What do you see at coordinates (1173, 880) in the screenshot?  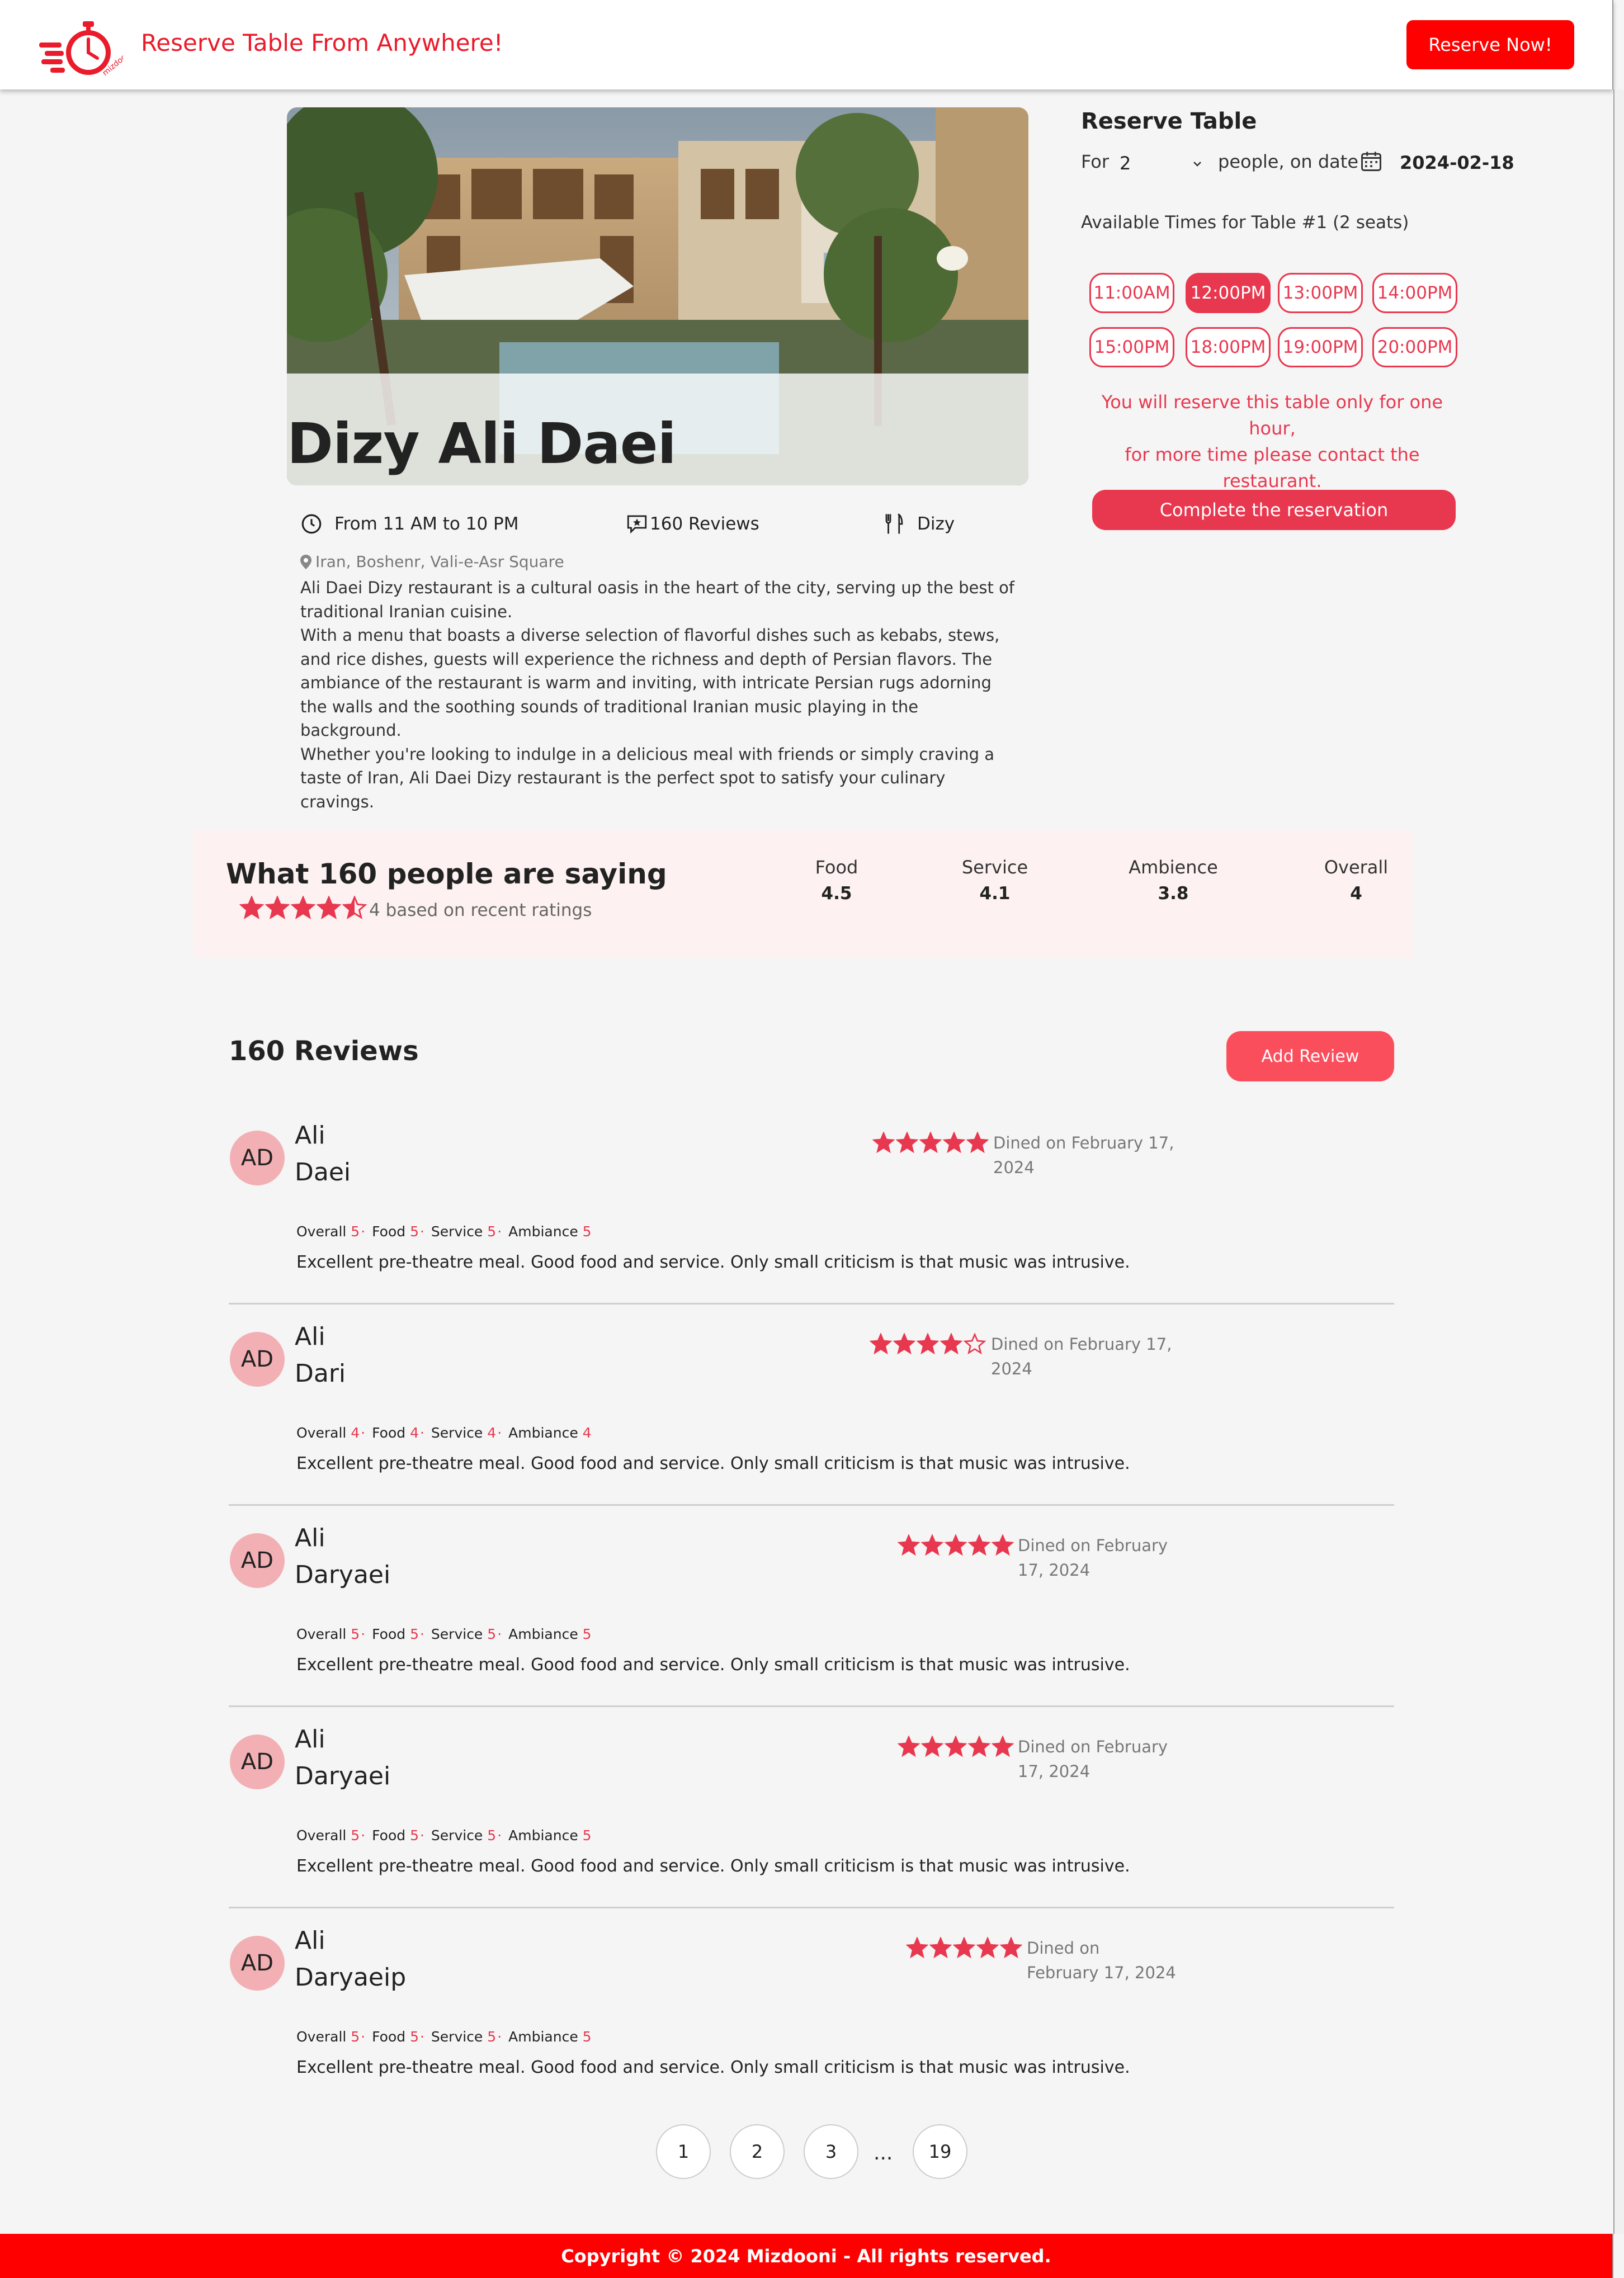 I see `metric-ambience: Ambience 3.8` at bounding box center [1173, 880].